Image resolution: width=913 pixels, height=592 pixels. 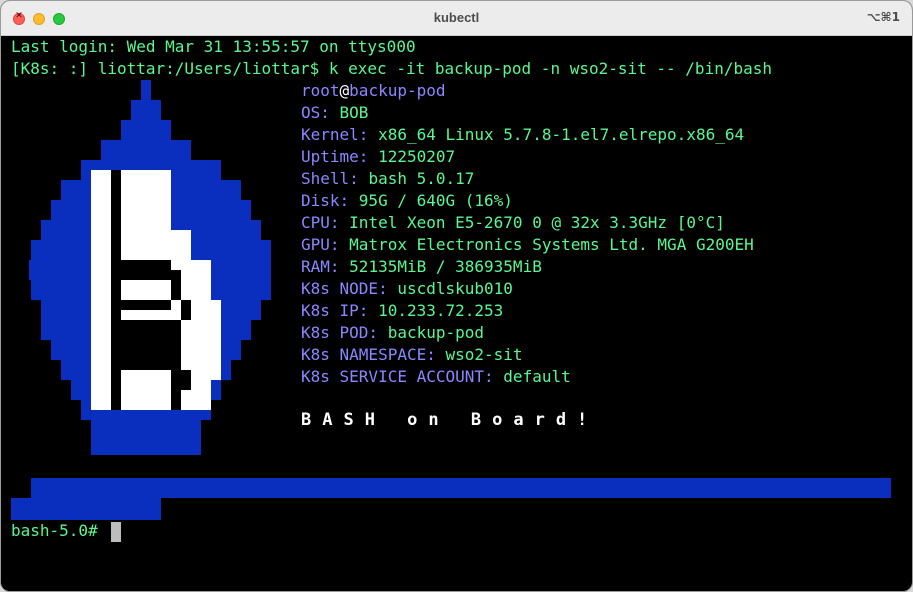 What do you see at coordinates (561, 134) in the screenshot?
I see `info-value: x86_64 Linux 5.7.8-1.el7.elrepo.x86_64` at bounding box center [561, 134].